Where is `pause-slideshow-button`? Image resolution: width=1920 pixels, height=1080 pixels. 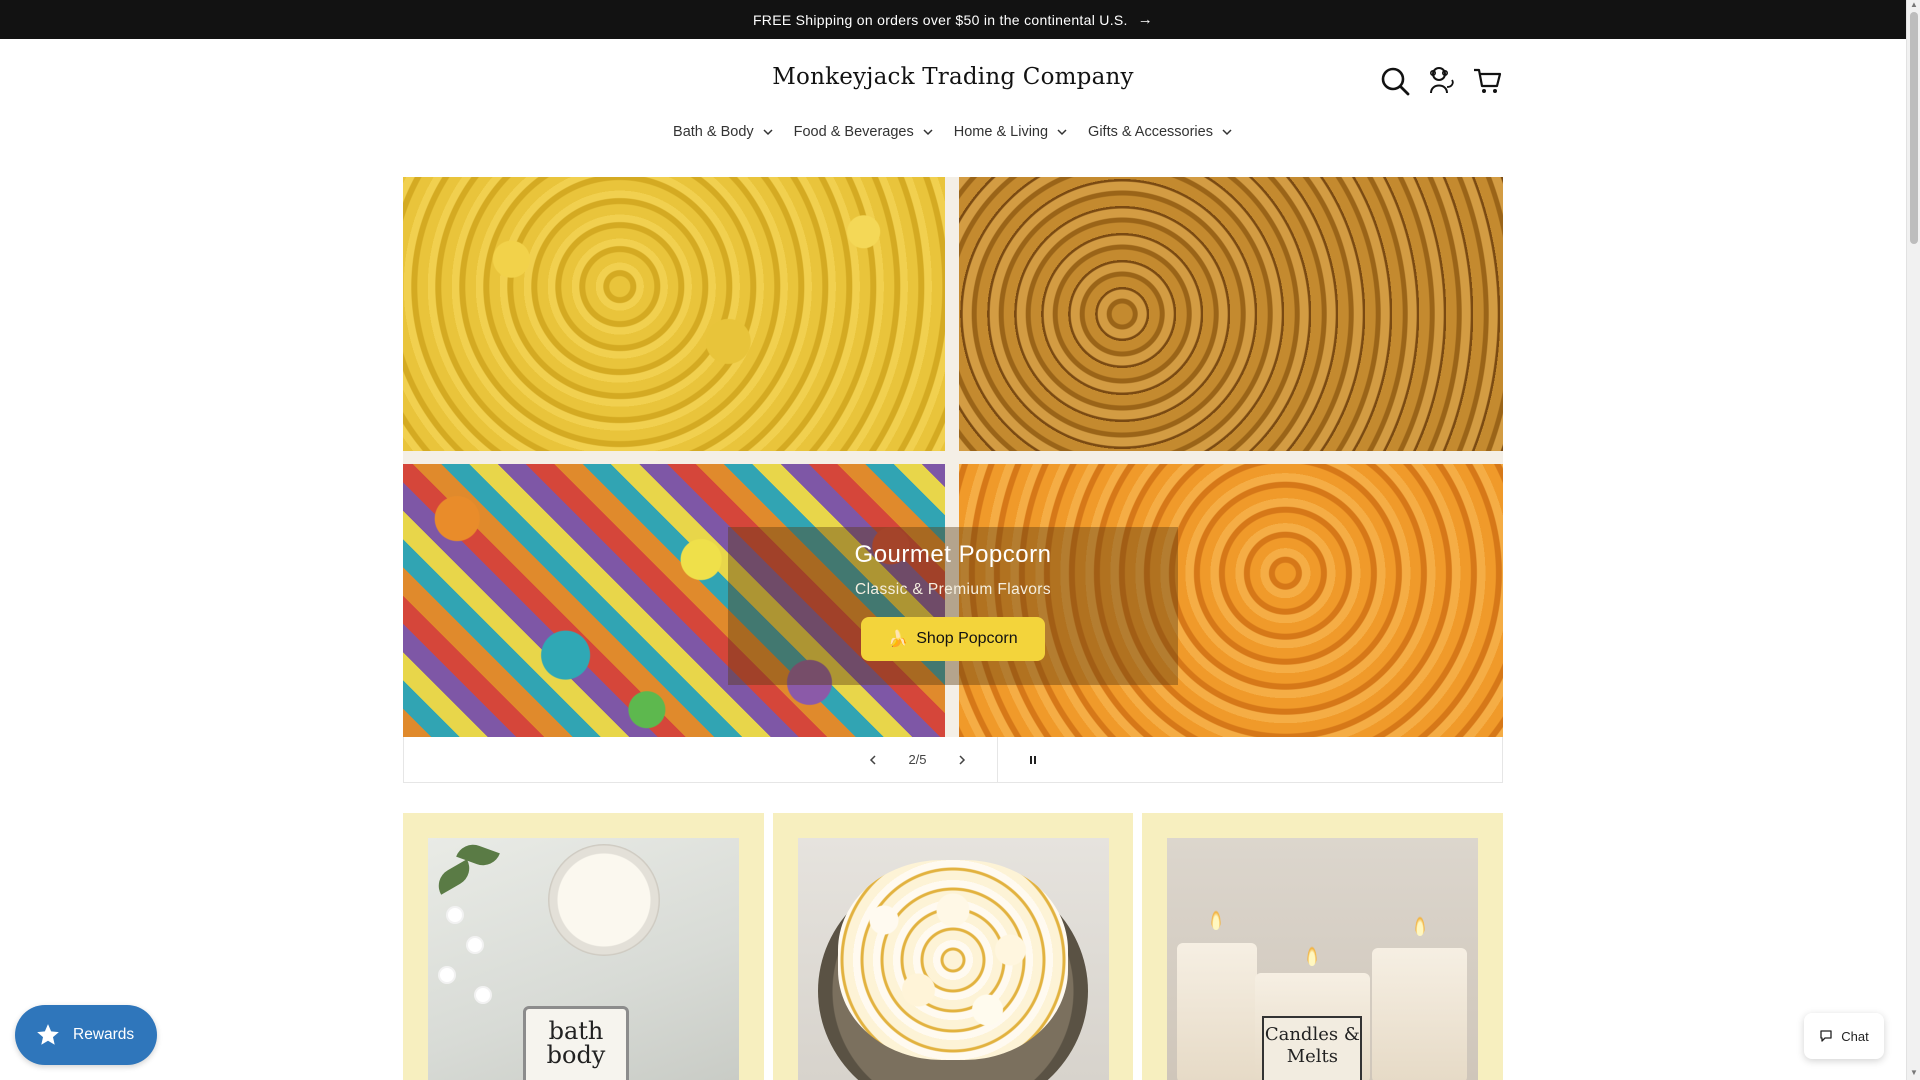 pause-slideshow-button is located at coordinates (1033, 760).